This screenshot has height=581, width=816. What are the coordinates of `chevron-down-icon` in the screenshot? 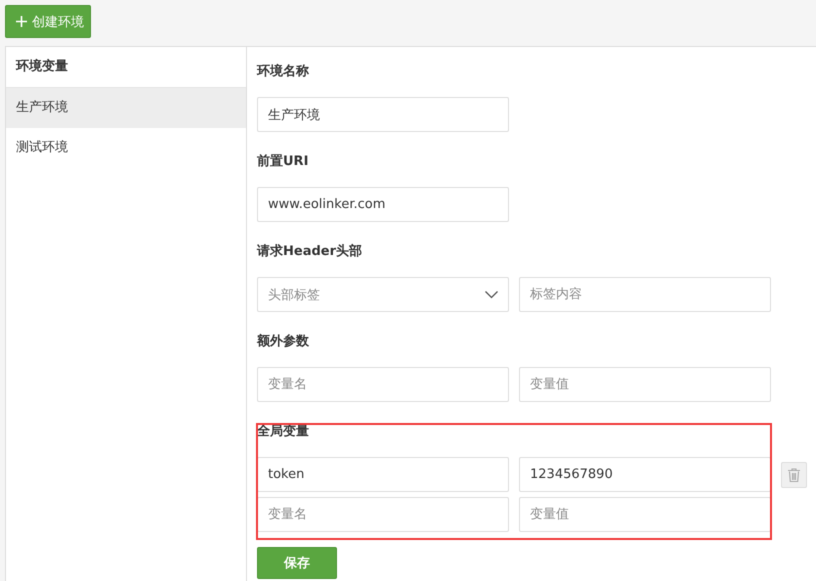 It's located at (491, 294).